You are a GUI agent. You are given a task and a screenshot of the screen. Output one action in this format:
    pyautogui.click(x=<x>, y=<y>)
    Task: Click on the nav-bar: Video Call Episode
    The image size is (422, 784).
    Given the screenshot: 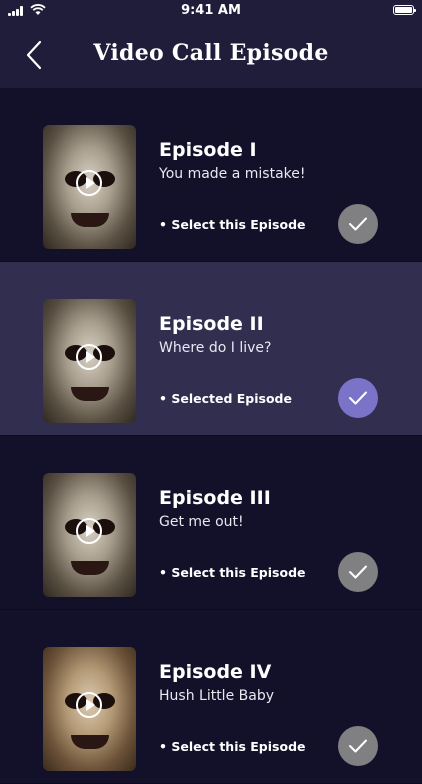 What is the action you would take?
    pyautogui.click(x=211, y=55)
    